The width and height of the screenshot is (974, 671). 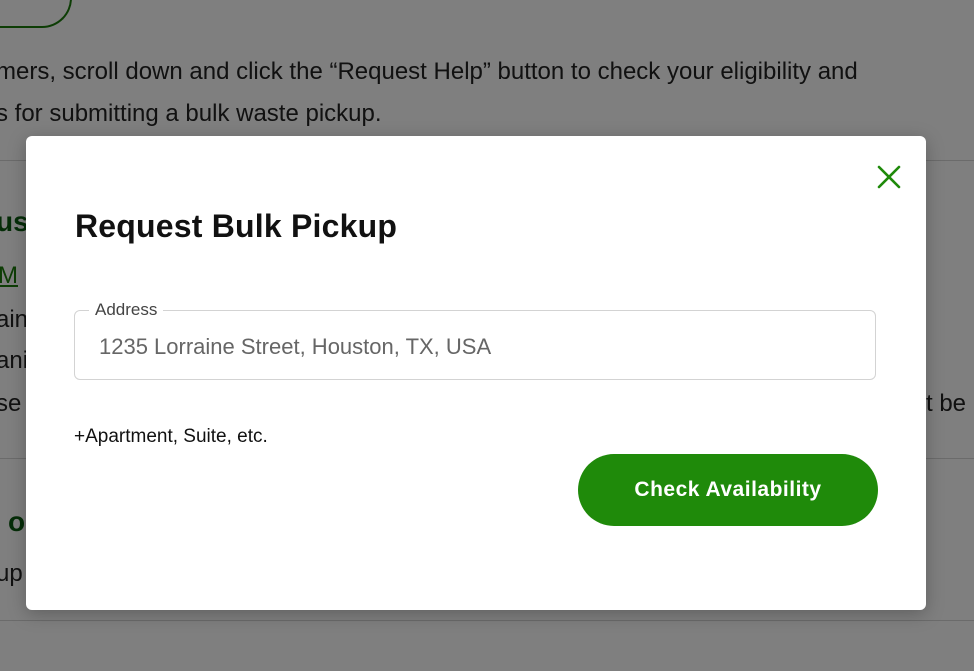 I want to click on address-input, so click(x=469, y=347).